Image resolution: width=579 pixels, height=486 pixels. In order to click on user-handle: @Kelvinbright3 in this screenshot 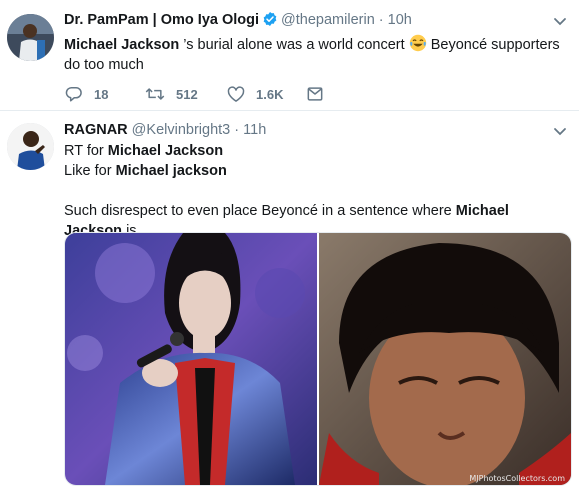, I will do `click(181, 130)`.